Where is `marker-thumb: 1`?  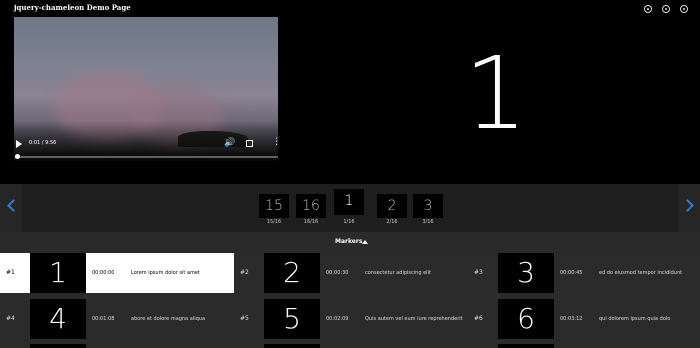
marker-thumb: 1 is located at coordinates (58, 273).